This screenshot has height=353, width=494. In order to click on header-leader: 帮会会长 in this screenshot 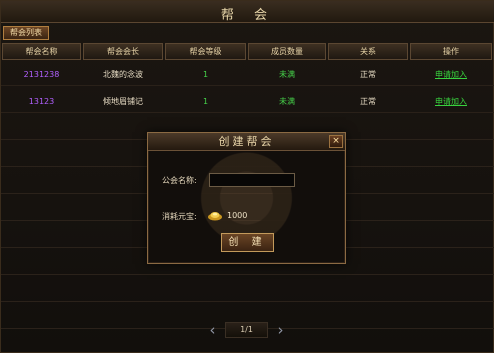, I will do `click(123, 51)`.